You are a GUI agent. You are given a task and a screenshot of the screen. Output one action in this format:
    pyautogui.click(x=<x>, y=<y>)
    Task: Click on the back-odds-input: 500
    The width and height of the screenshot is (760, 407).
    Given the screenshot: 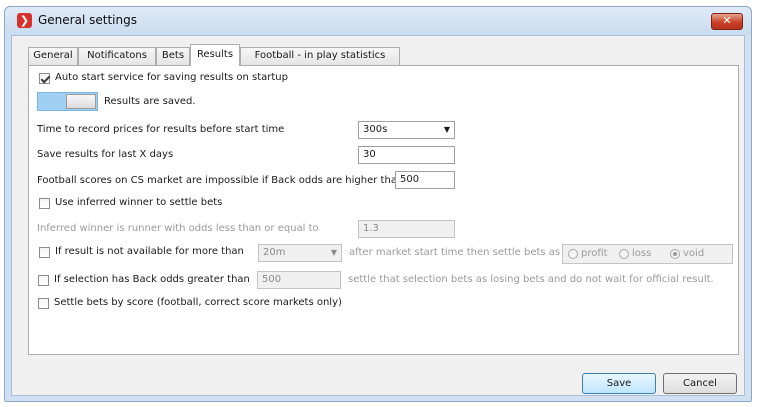 What is the action you would take?
    pyautogui.click(x=299, y=280)
    